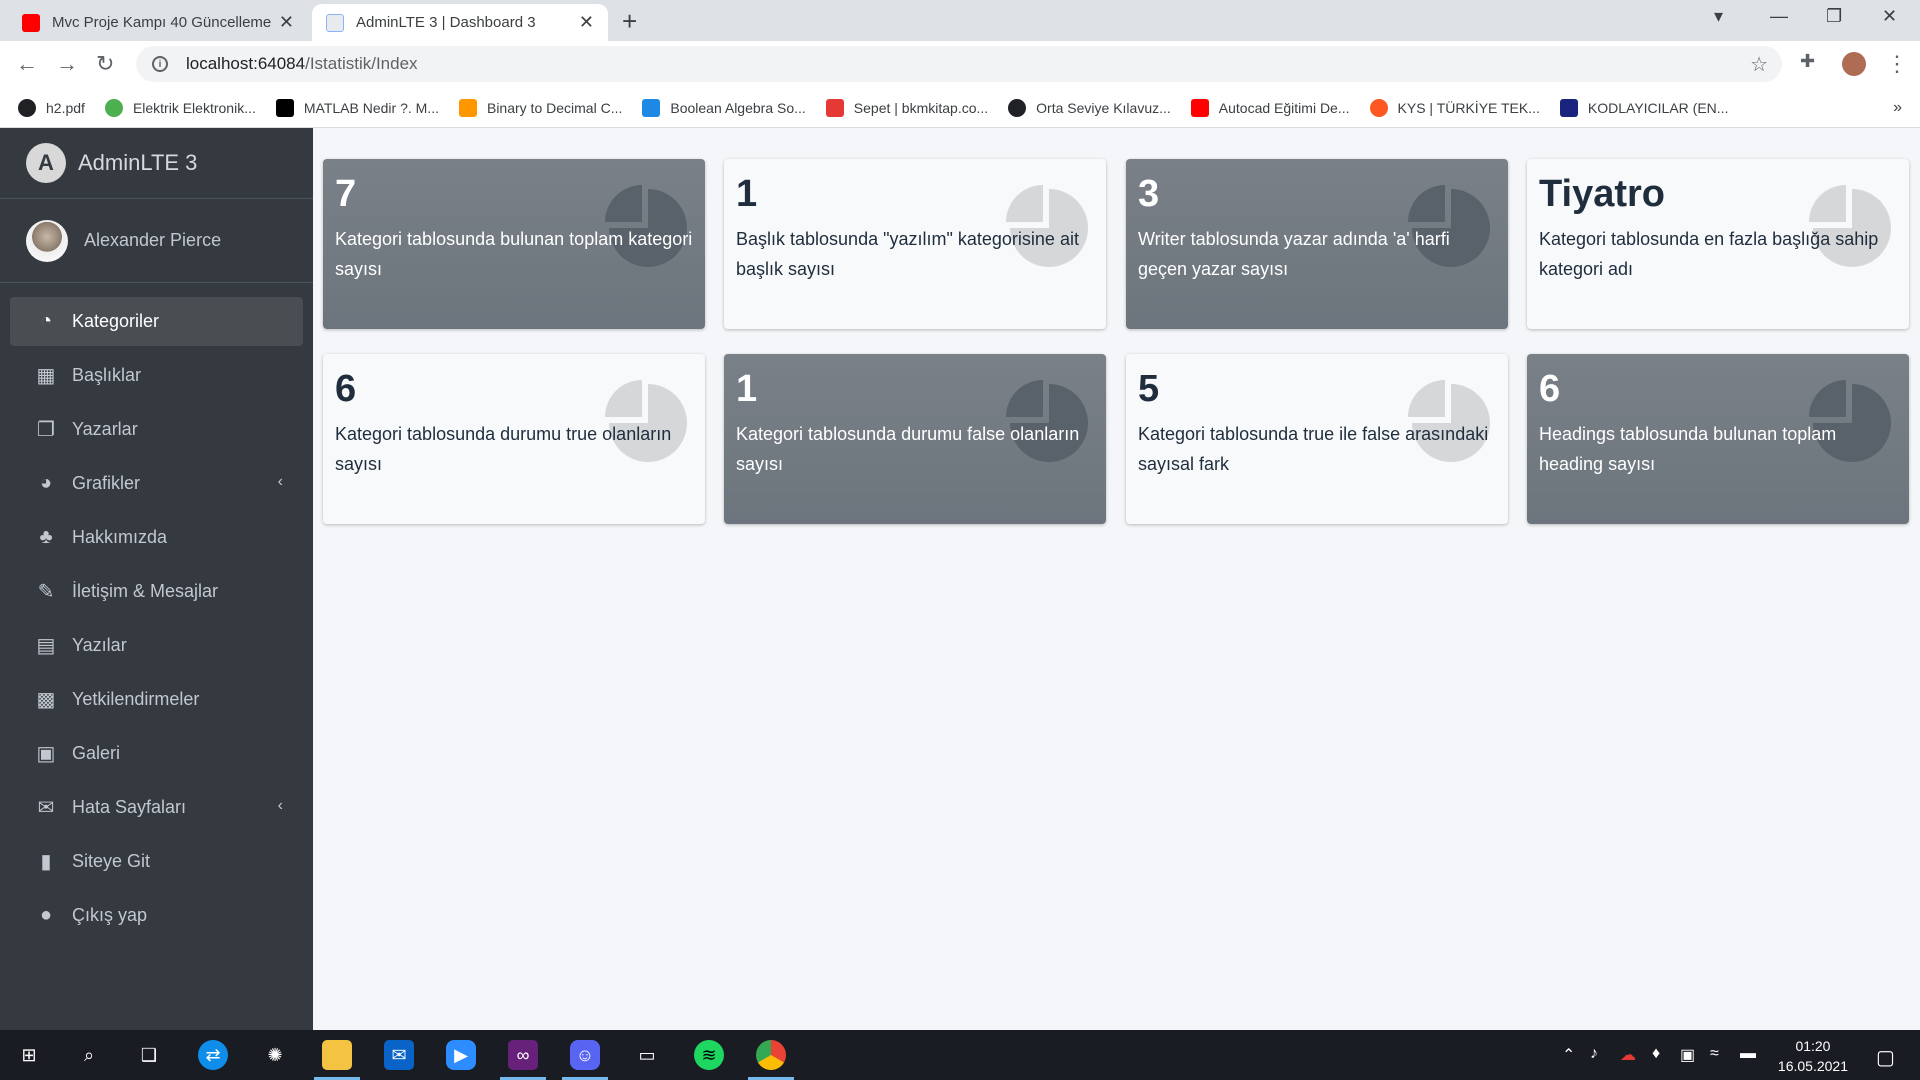 The image size is (1920, 1080). Describe the element at coordinates (959, 64) in the screenshot. I see `url-input: i localhost:64084/Istatistik/Index ☆` at that location.